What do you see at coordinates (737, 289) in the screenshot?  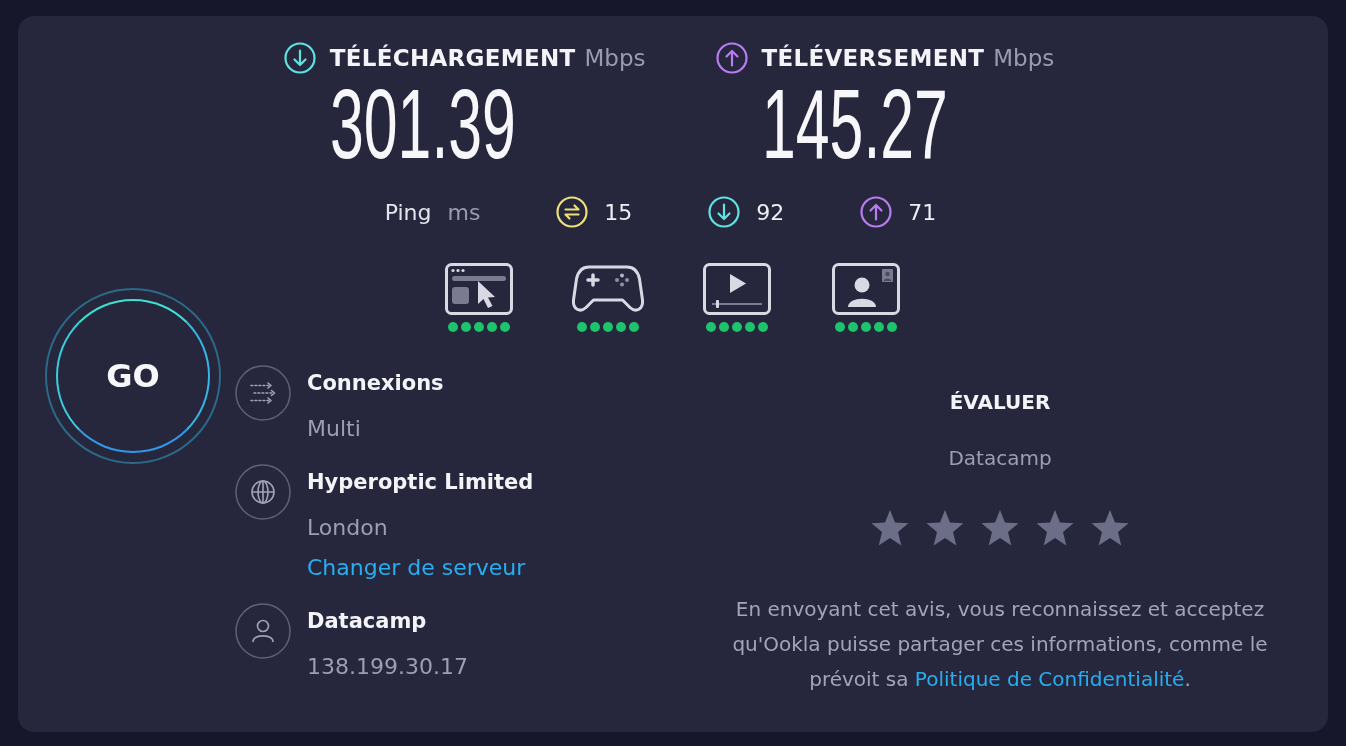 I see `video-player-icon` at bounding box center [737, 289].